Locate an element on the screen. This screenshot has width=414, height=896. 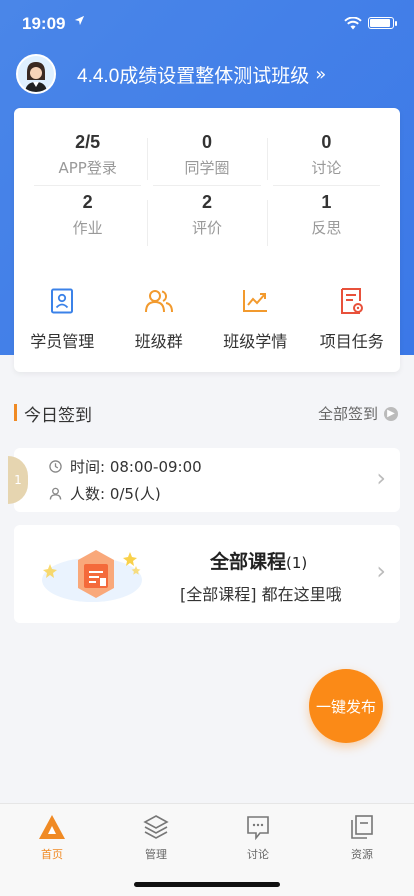
section-accent-bar is located at coordinates (15, 412).